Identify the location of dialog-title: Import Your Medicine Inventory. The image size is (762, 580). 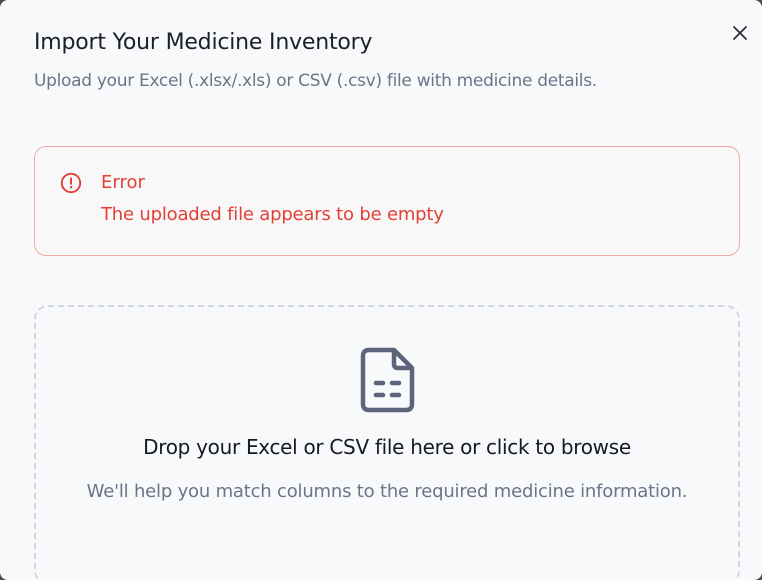
(203, 42).